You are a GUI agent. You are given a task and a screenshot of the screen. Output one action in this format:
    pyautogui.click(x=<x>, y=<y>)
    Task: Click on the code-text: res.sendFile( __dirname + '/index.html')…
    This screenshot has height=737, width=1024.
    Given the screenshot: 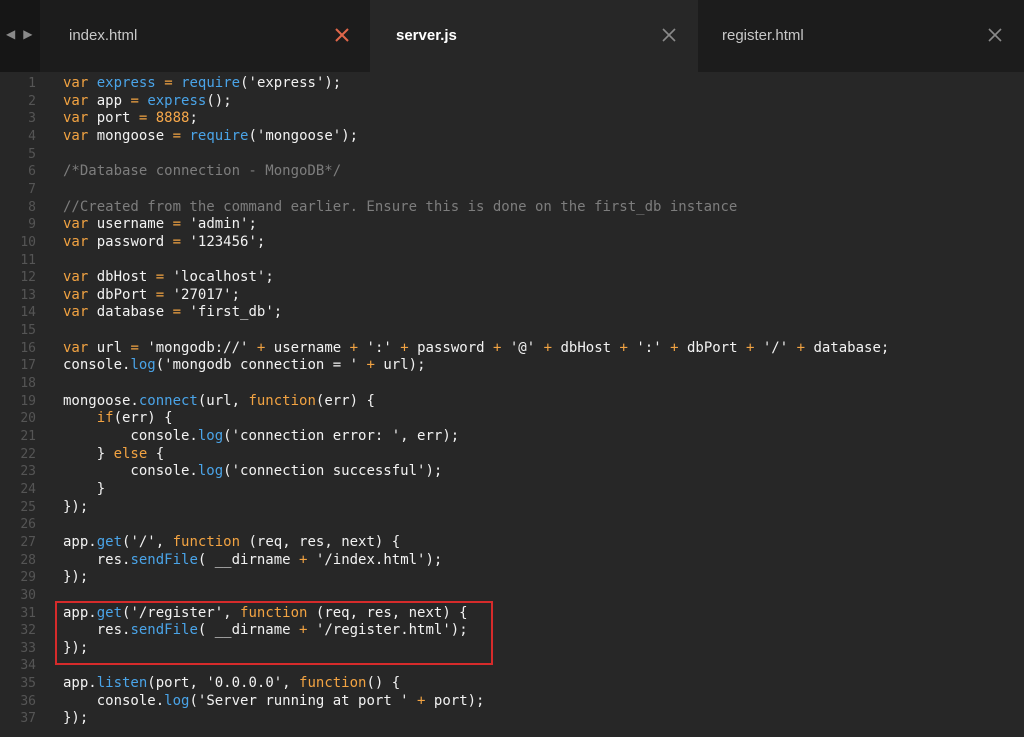 What is the action you would take?
    pyautogui.click(x=253, y=559)
    